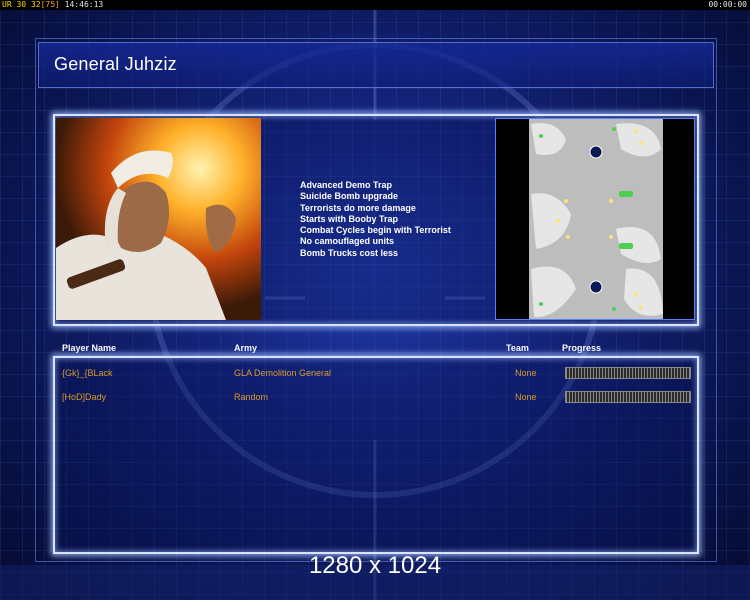 This screenshot has width=750, height=600. What do you see at coordinates (115, 64) in the screenshot?
I see `general-title: General Juhziz` at bounding box center [115, 64].